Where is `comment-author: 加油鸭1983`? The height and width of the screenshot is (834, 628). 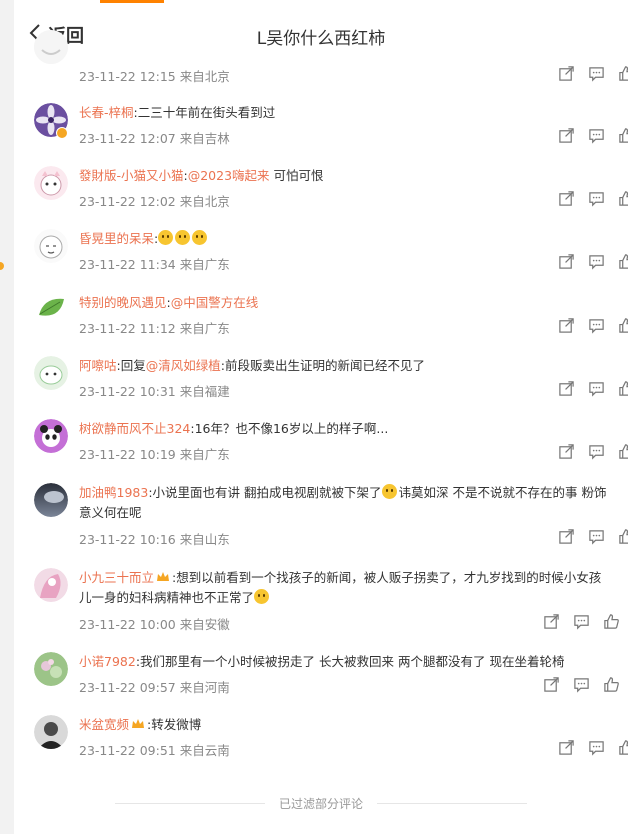
comment-author: 加油鸭1983 is located at coordinates (113, 492).